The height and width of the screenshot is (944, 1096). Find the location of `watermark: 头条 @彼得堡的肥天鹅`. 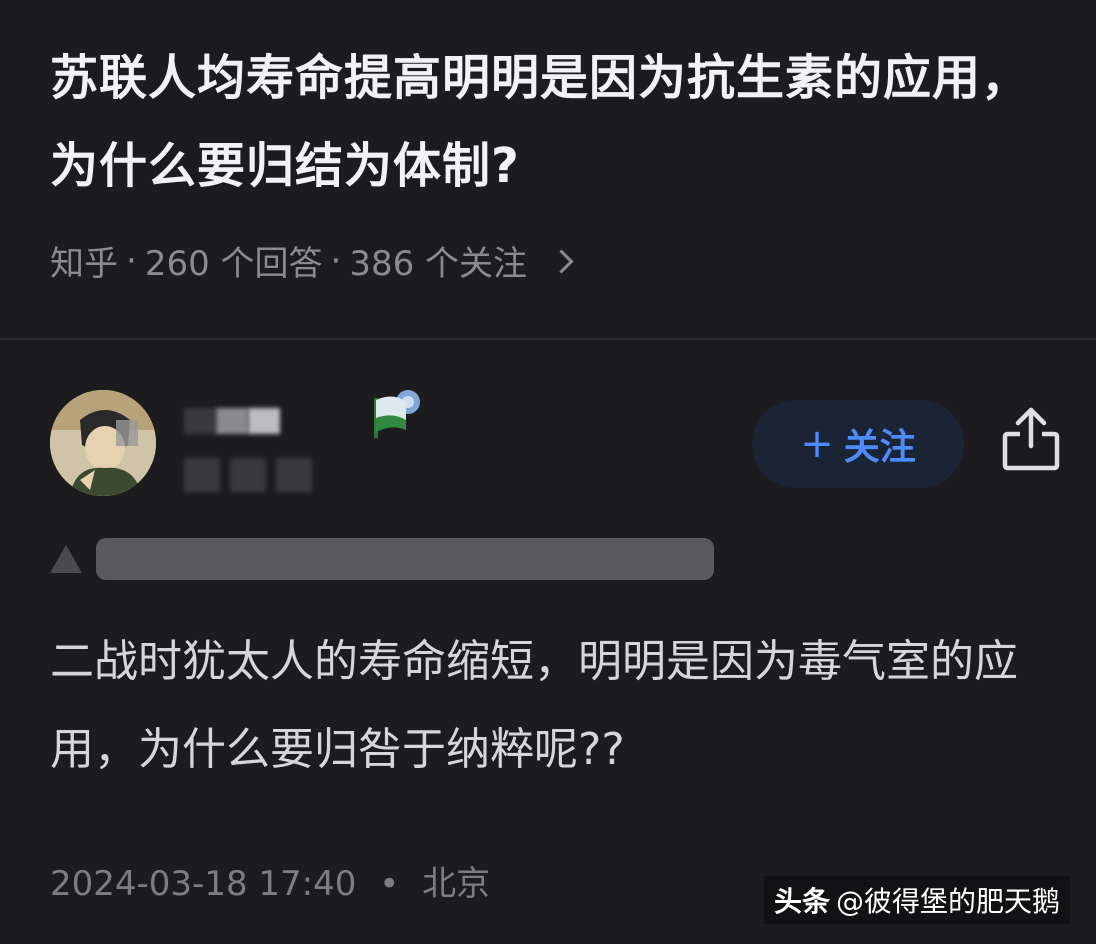

watermark: 头条 @彼得堡的肥天鹅 is located at coordinates (916, 900).